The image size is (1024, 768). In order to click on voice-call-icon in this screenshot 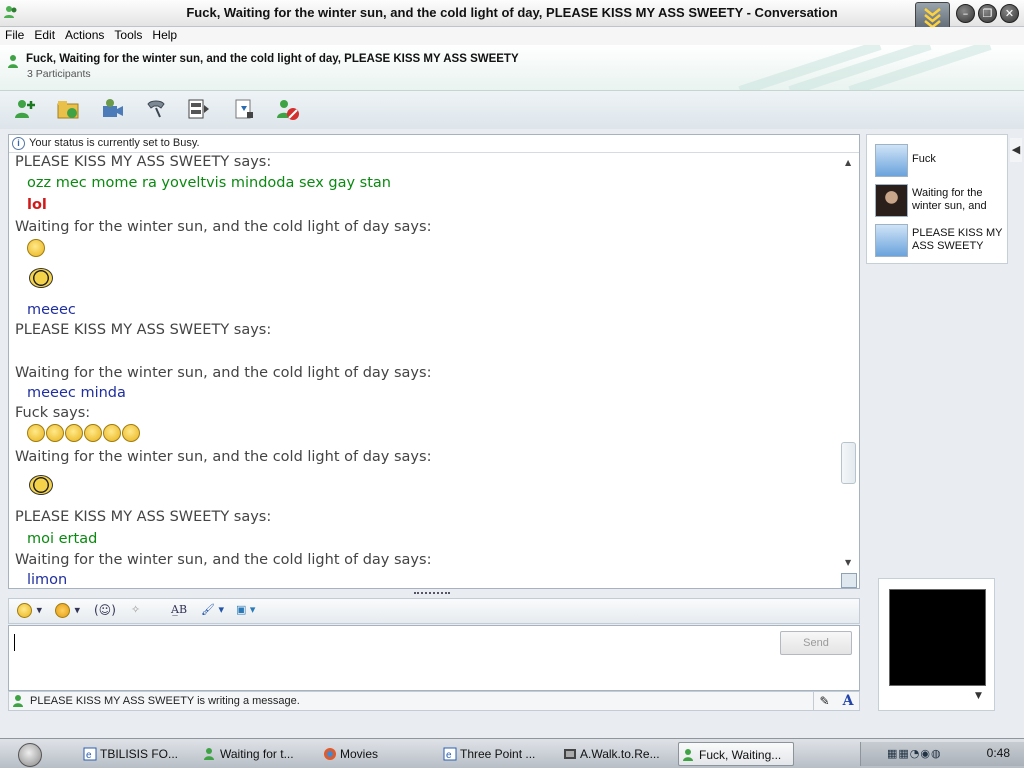, I will do `click(156, 109)`.